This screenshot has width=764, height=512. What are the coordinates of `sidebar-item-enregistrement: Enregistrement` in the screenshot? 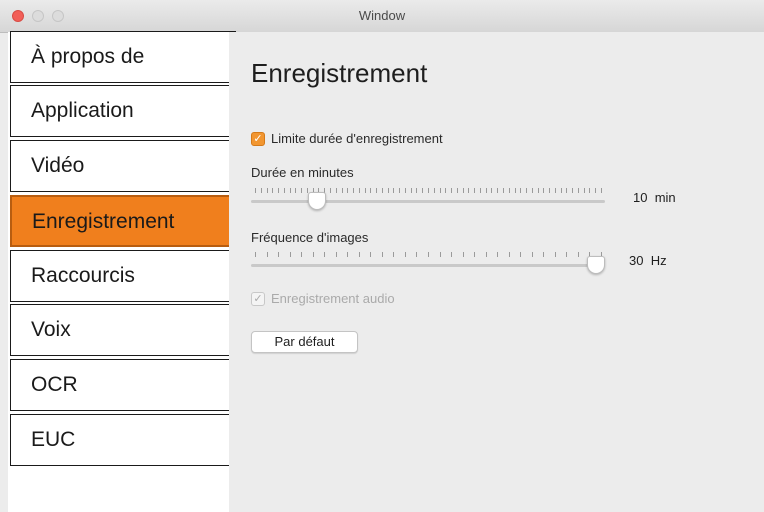 It's located at (123, 221).